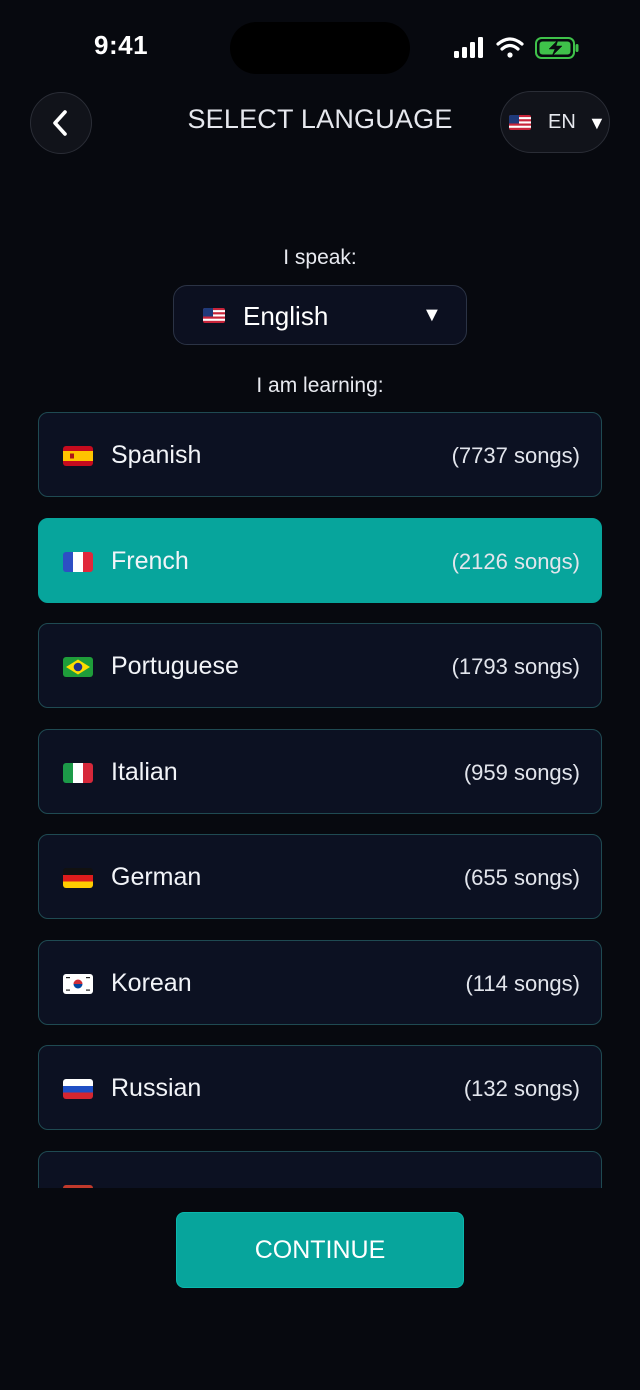 This screenshot has height=1390, width=640. Describe the element at coordinates (515, 561) in the screenshot. I see `song-count: (2126 songs)` at that location.